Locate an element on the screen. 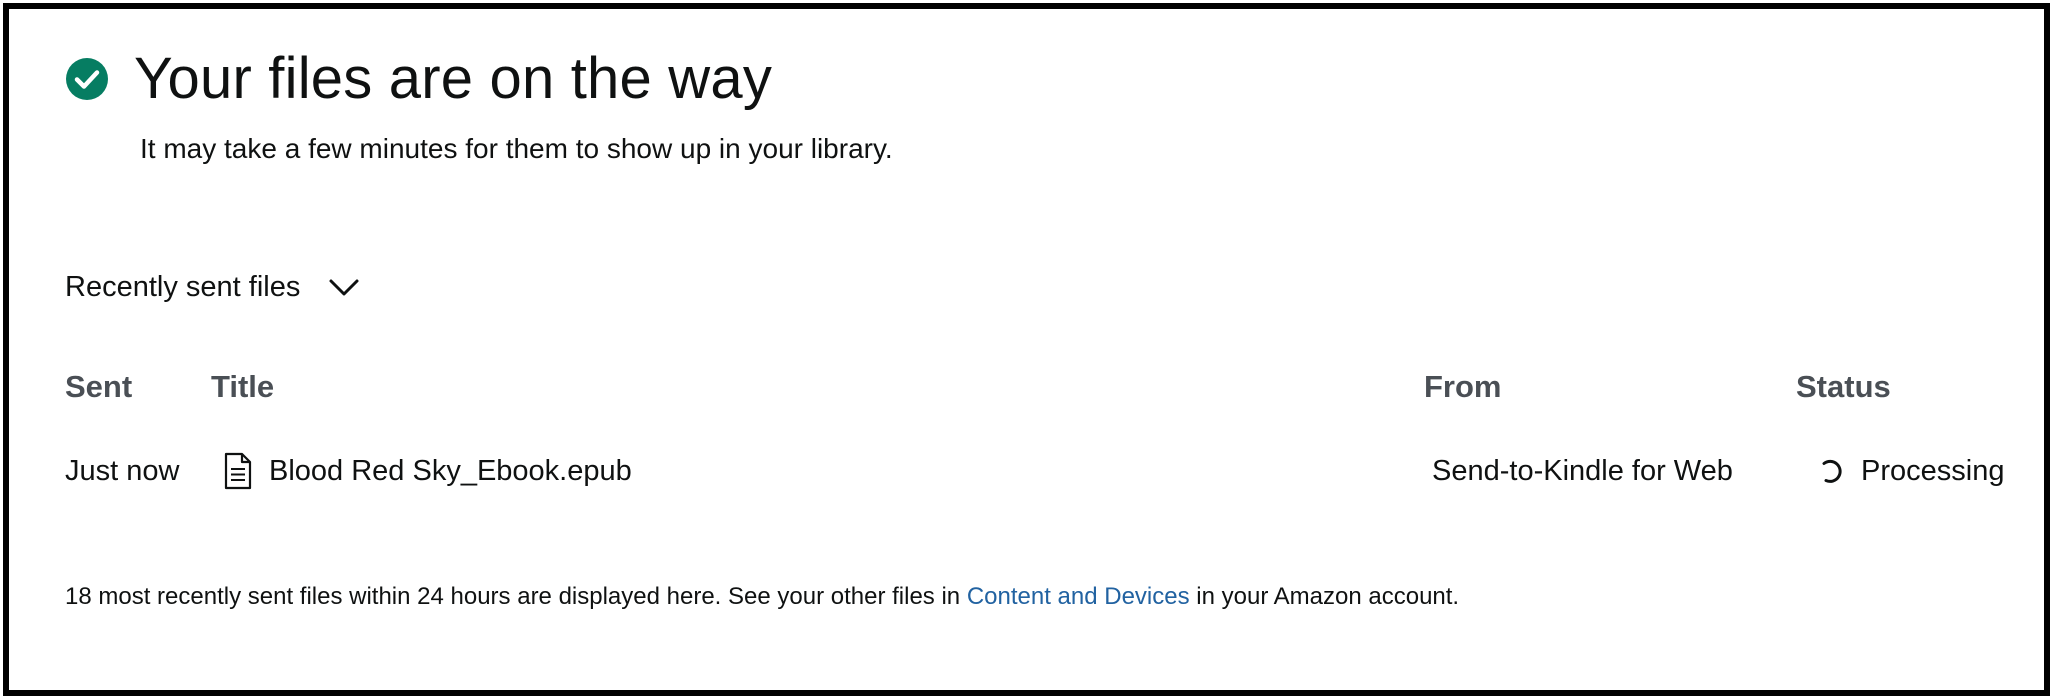  sent-time: Just now is located at coordinates (122, 470).